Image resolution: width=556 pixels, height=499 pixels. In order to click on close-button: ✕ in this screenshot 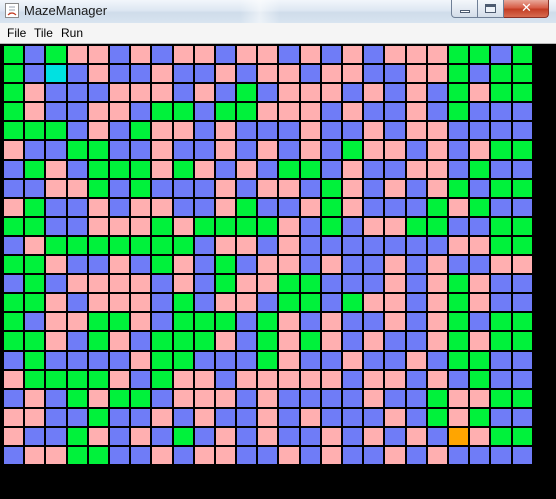, I will do `click(526, 9)`.